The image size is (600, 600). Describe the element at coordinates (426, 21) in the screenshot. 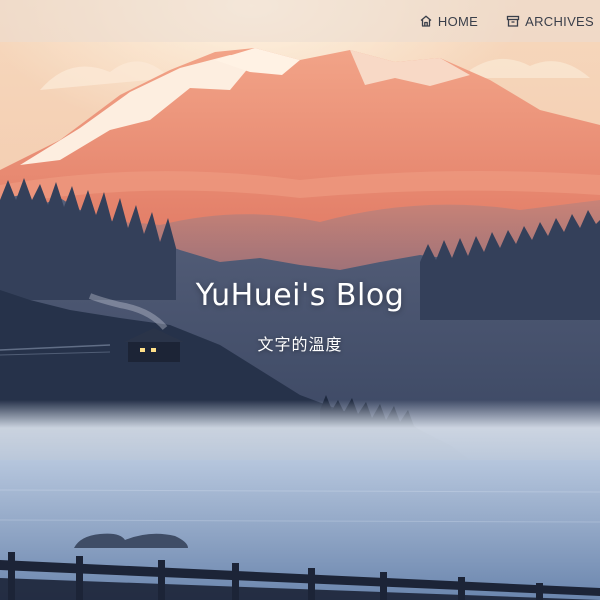

I see `home-icon` at that location.